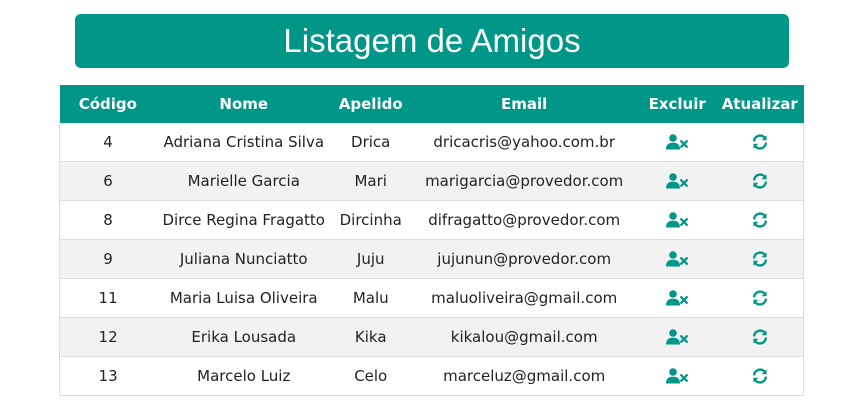 This screenshot has width=845, height=420. What do you see at coordinates (524, 298) in the screenshot?
I see `cell-email: maluoliveira@gmail.com` at bounding box center [524, 298].